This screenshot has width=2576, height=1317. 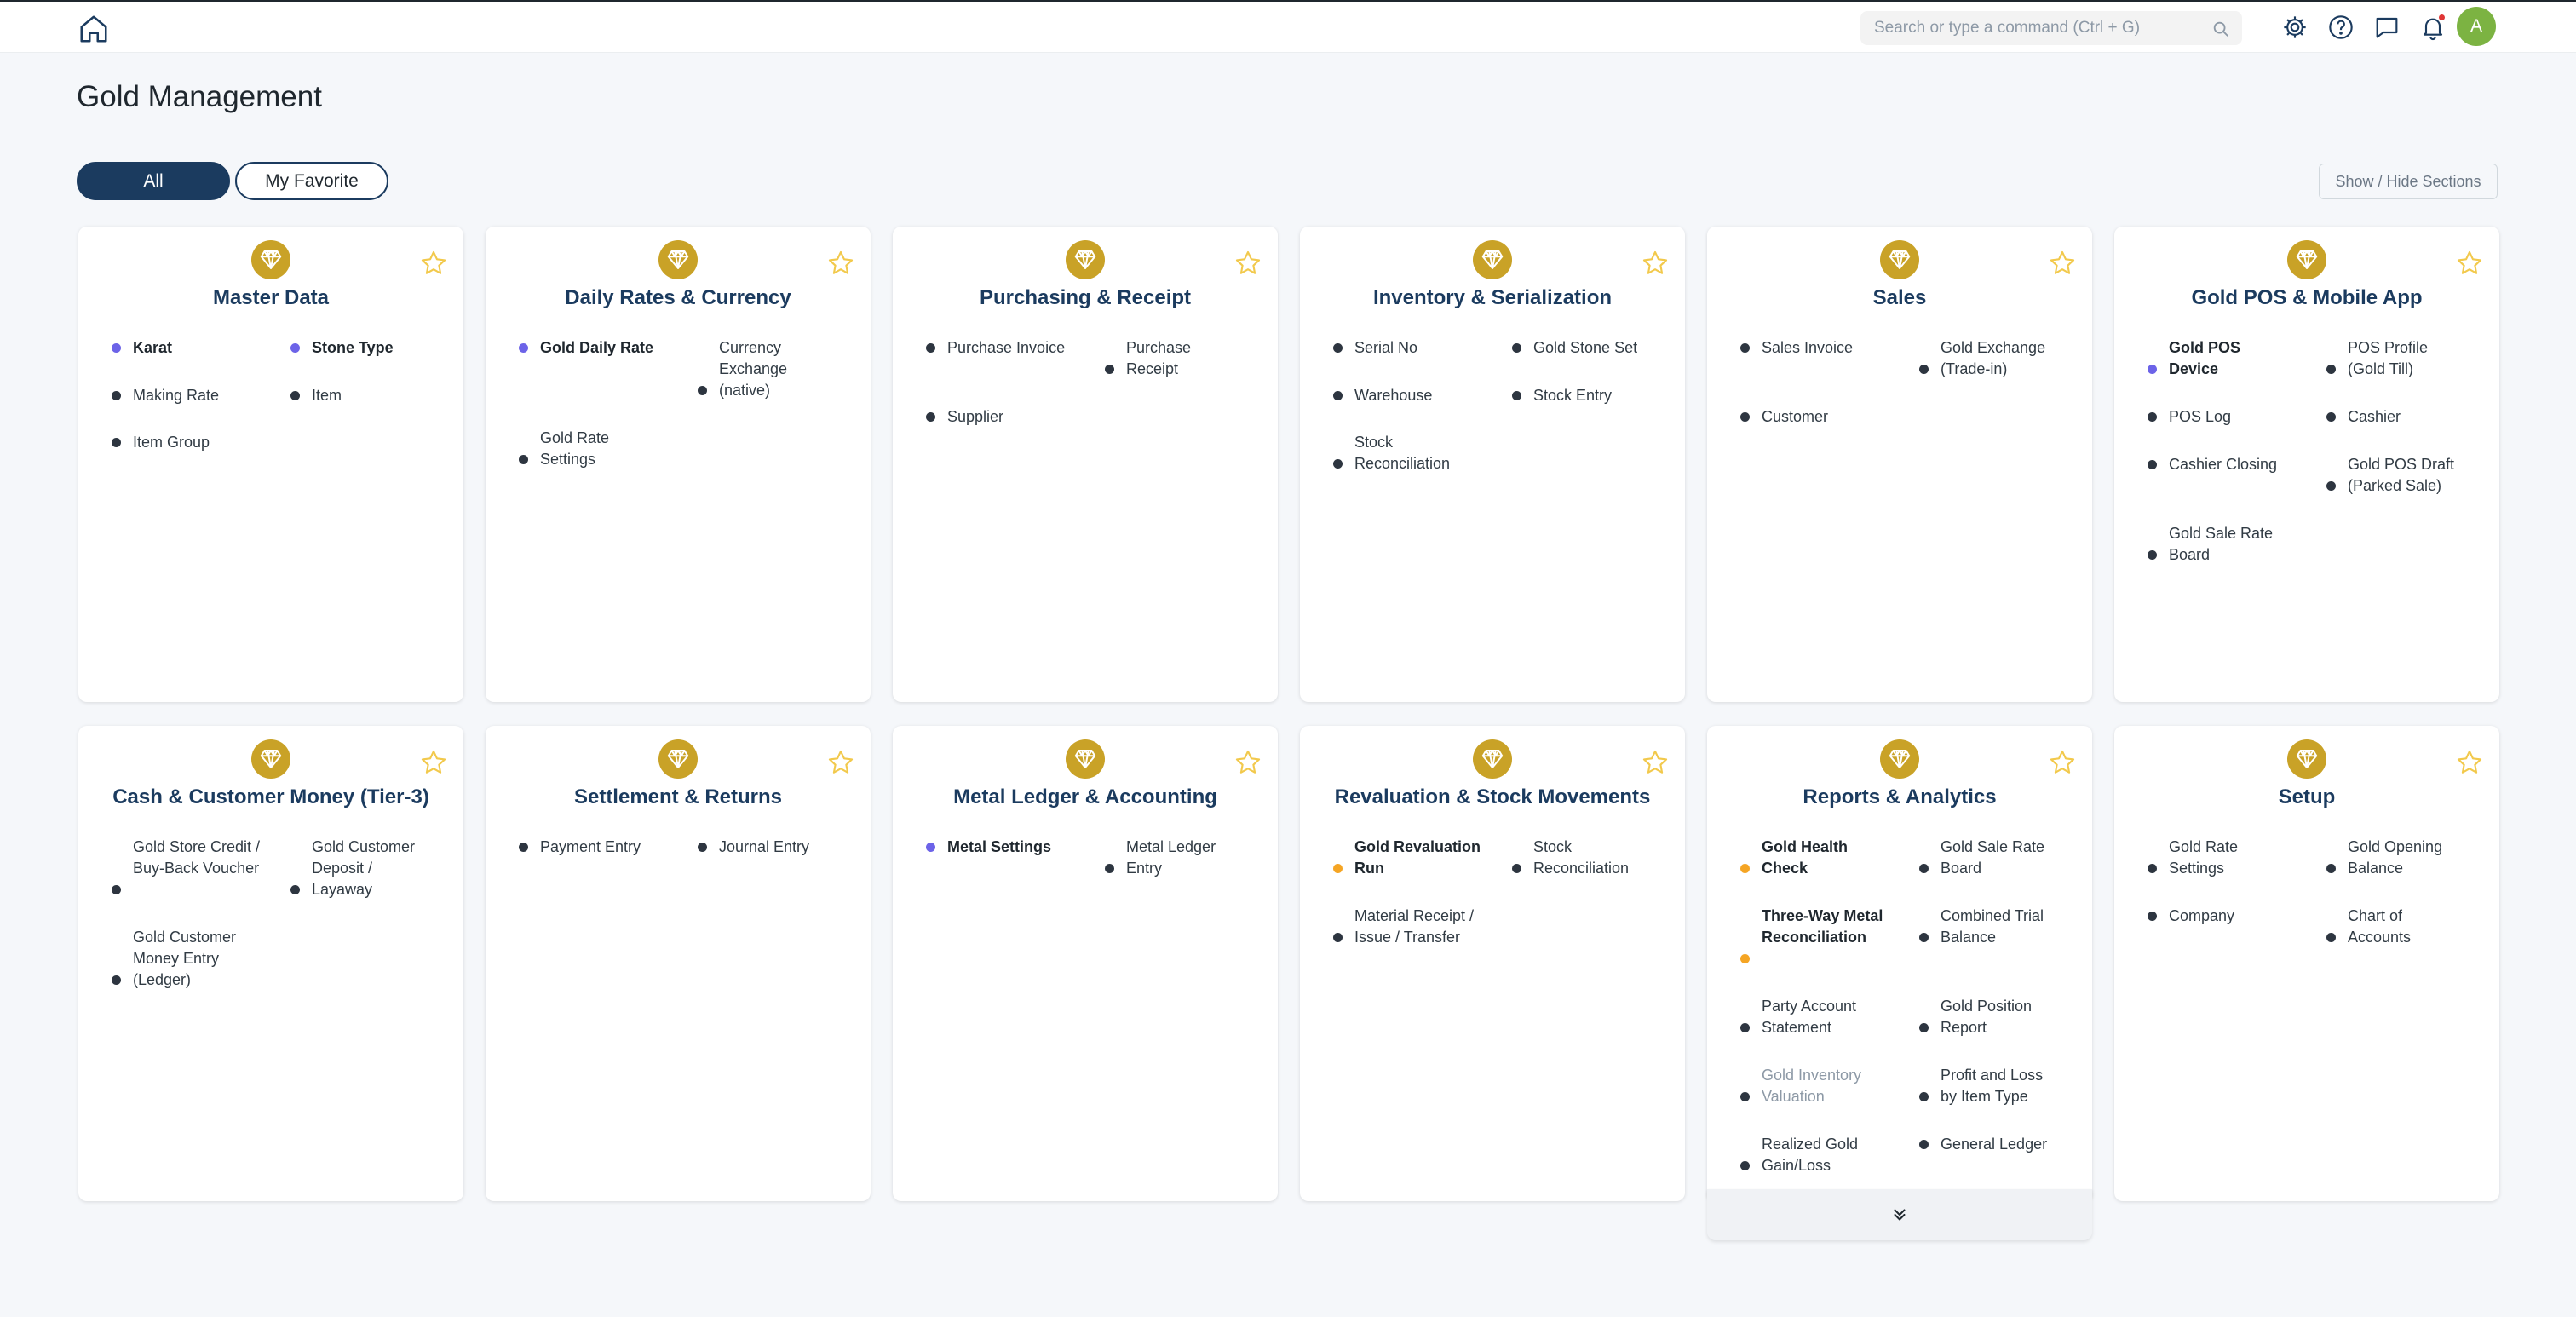 I want to click on link-pos-log: POS Log, so click(x=2233, y=417).